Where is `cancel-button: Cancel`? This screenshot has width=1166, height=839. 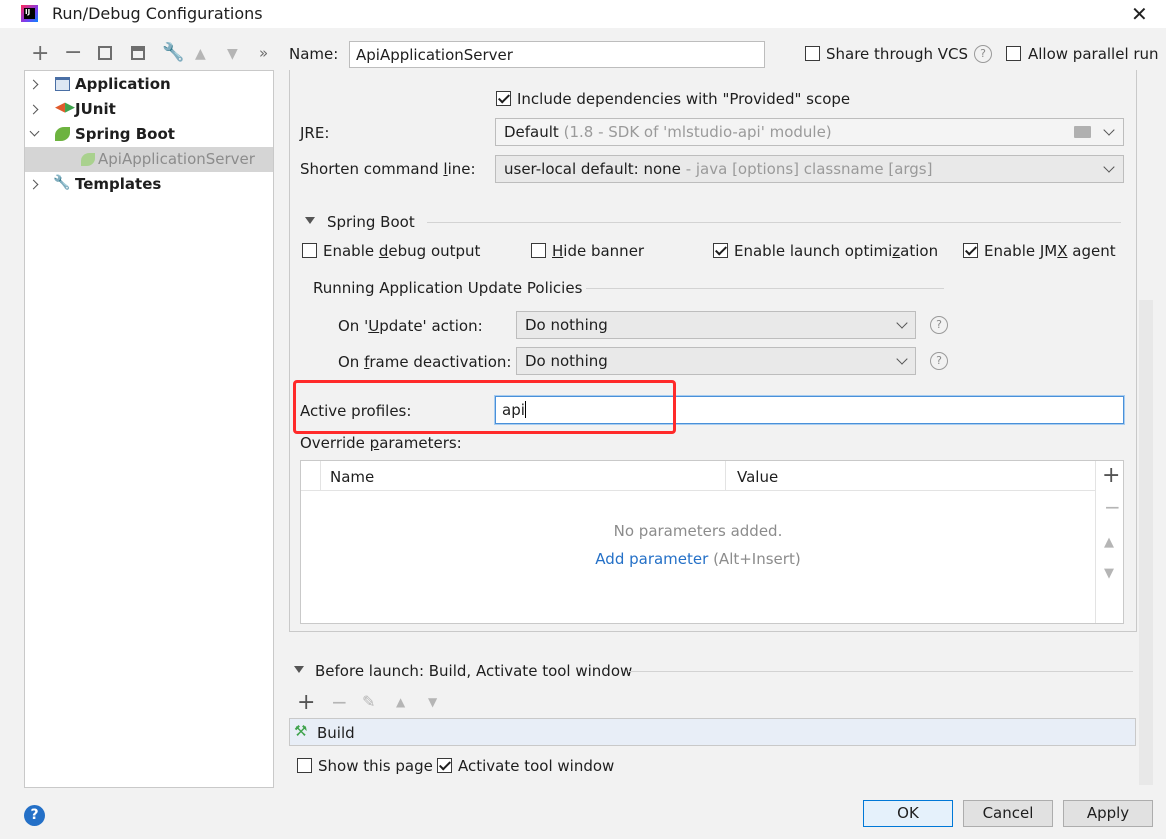 cancel-button: Cancel is located at coordinates (1008, 813).